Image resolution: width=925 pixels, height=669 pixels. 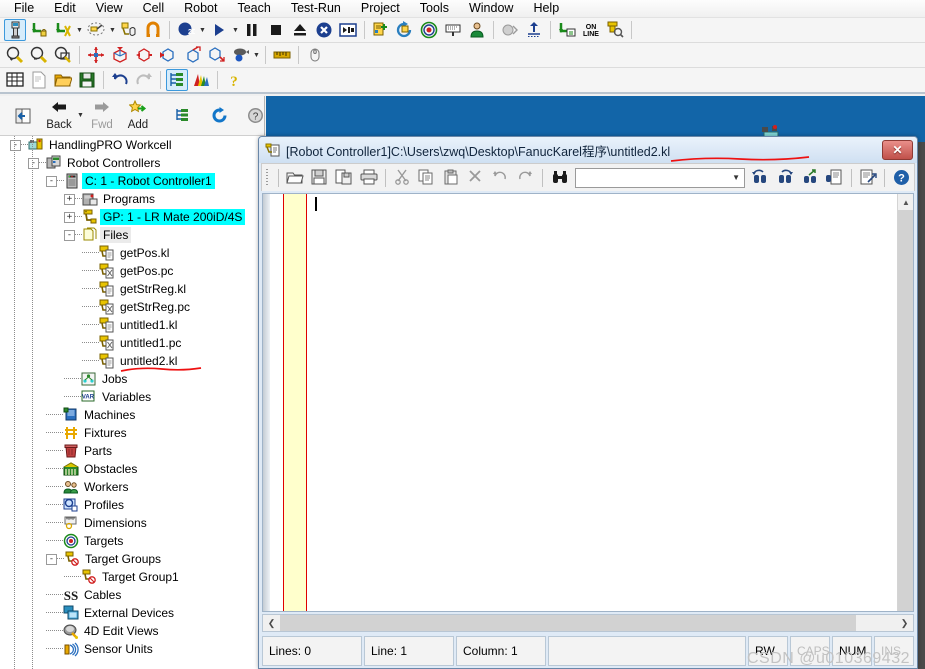 I want to click on go-to-button, so click(x=868, y=178).